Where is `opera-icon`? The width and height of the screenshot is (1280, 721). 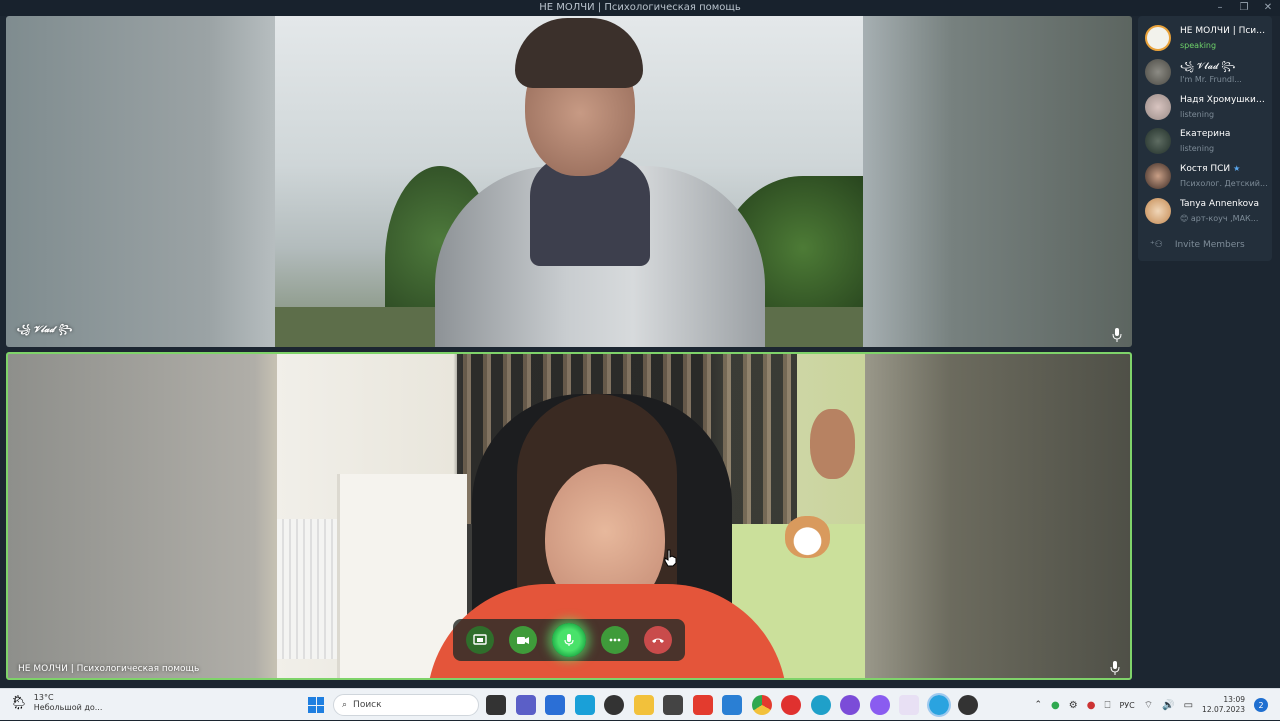
opera-icon is located at coordinates (791, 705).